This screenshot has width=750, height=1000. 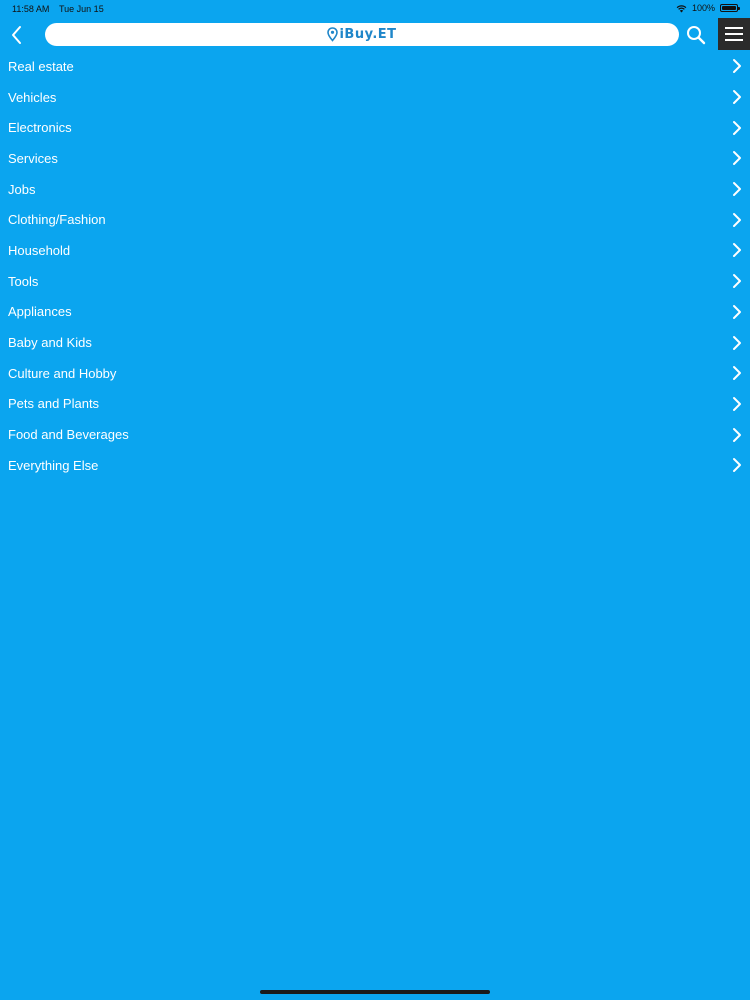 I want to click on category-label: Appliances, so click(x=40, y=312).